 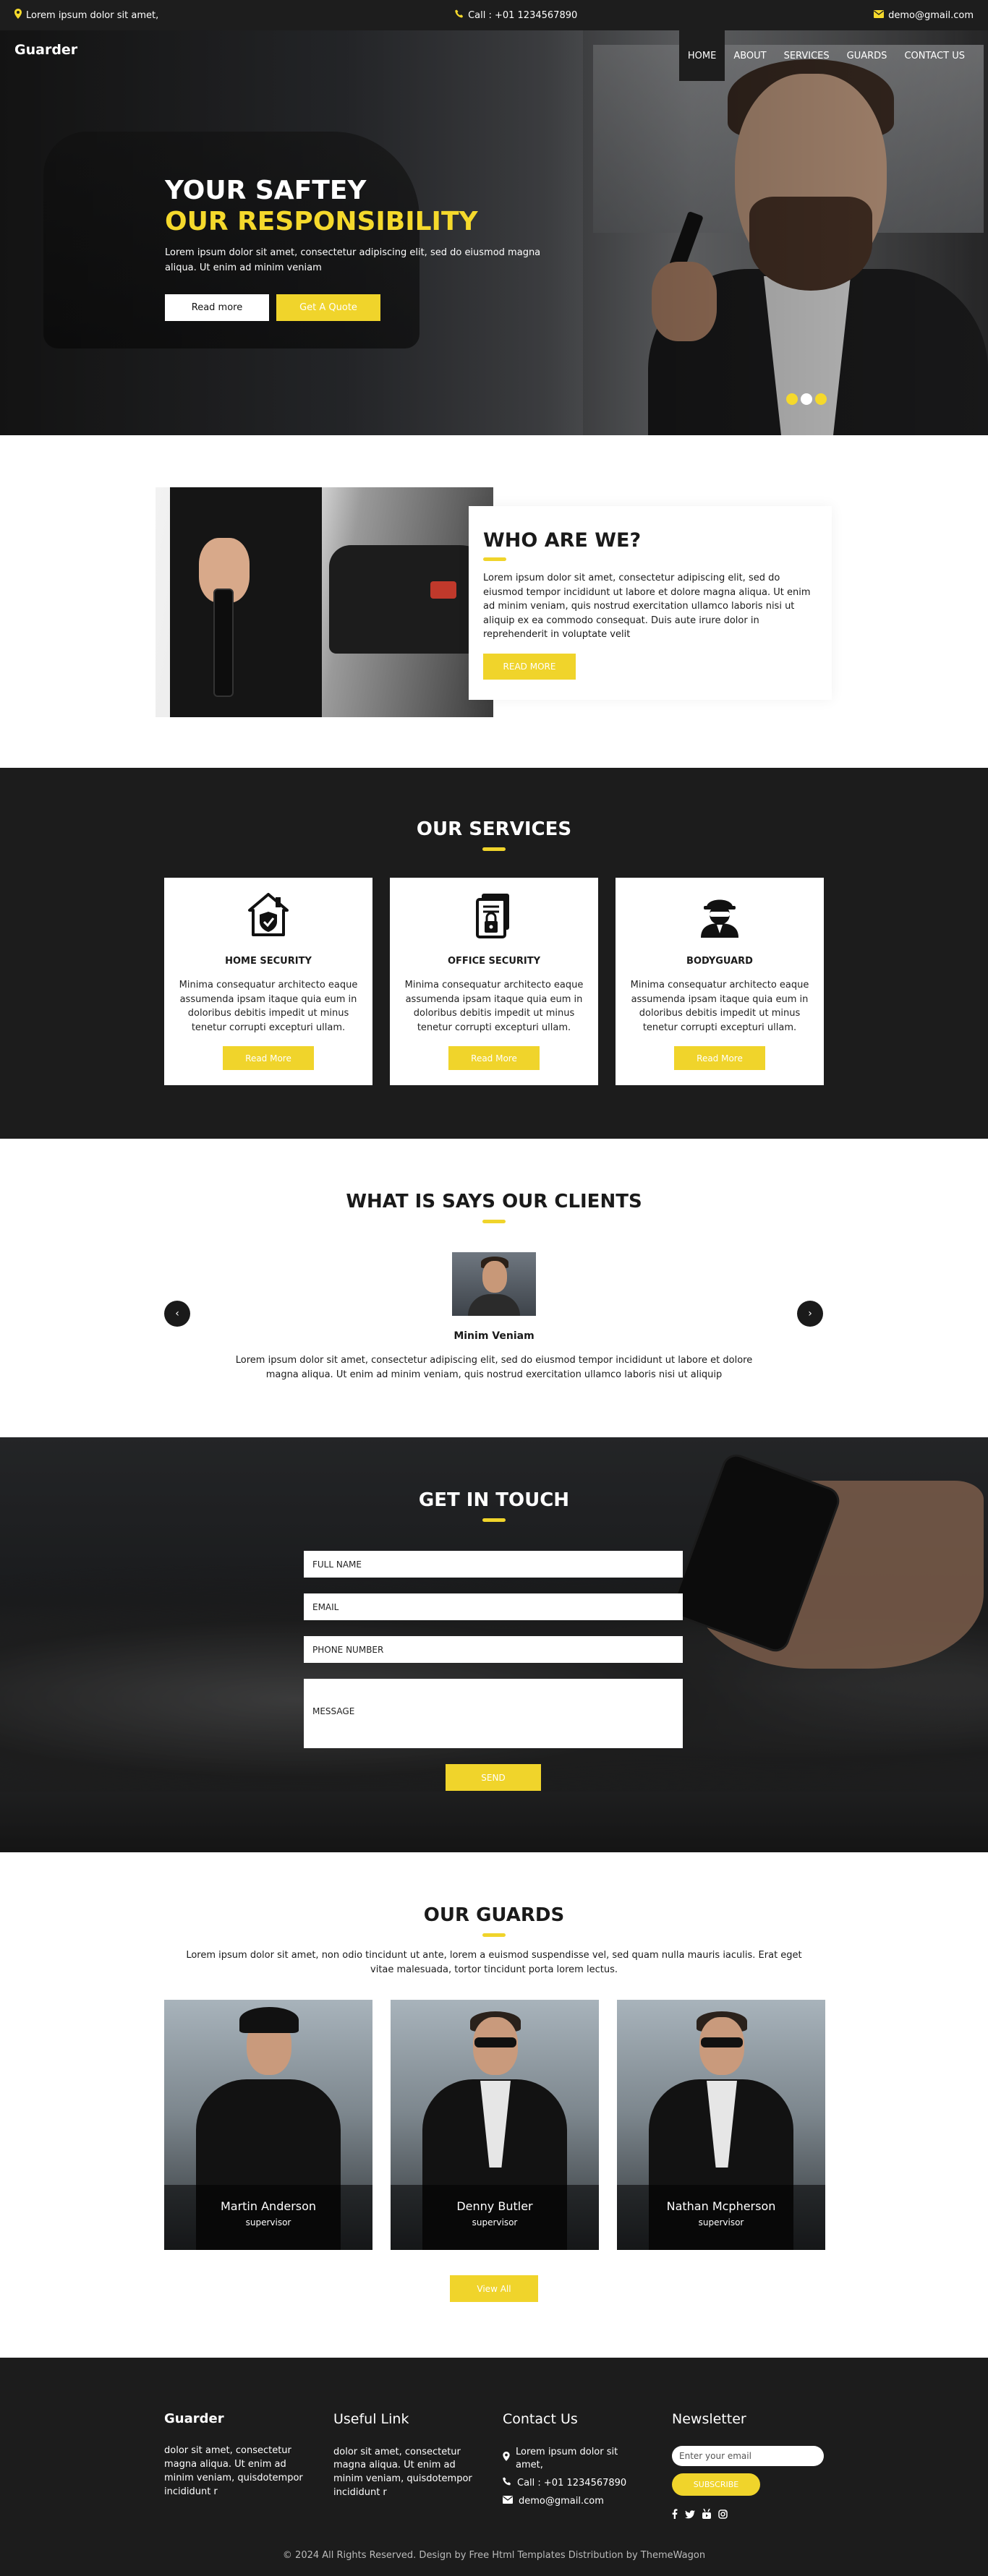 What do you see at coordinates (493, 1777) in the screenshot?
I see `send-button: SEND` at bounding box center [493, 1777].